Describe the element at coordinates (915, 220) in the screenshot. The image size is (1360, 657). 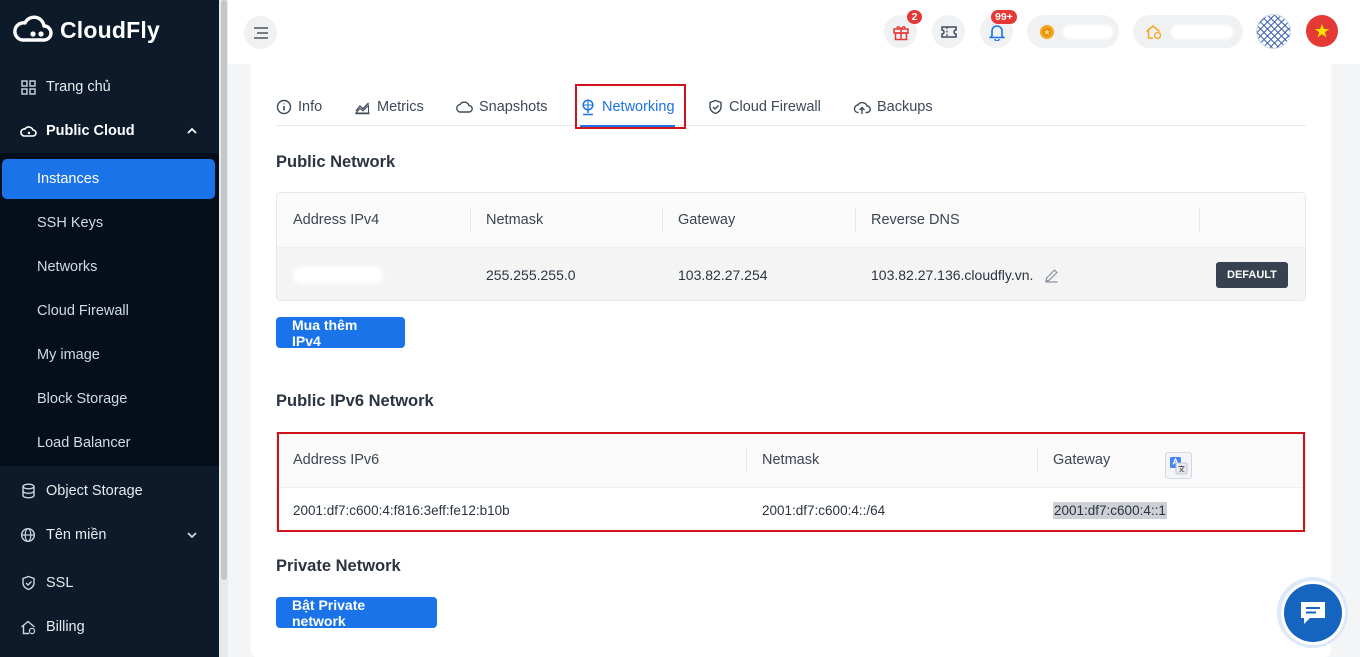
I see `column-header: Reverse DNS` at that location.